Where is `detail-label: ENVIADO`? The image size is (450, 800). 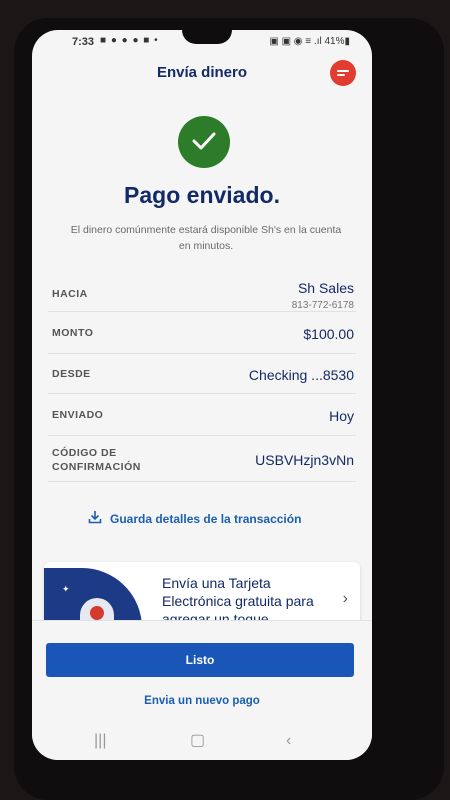
detail-label: ENVIADO is located at coordinates (78, 415).